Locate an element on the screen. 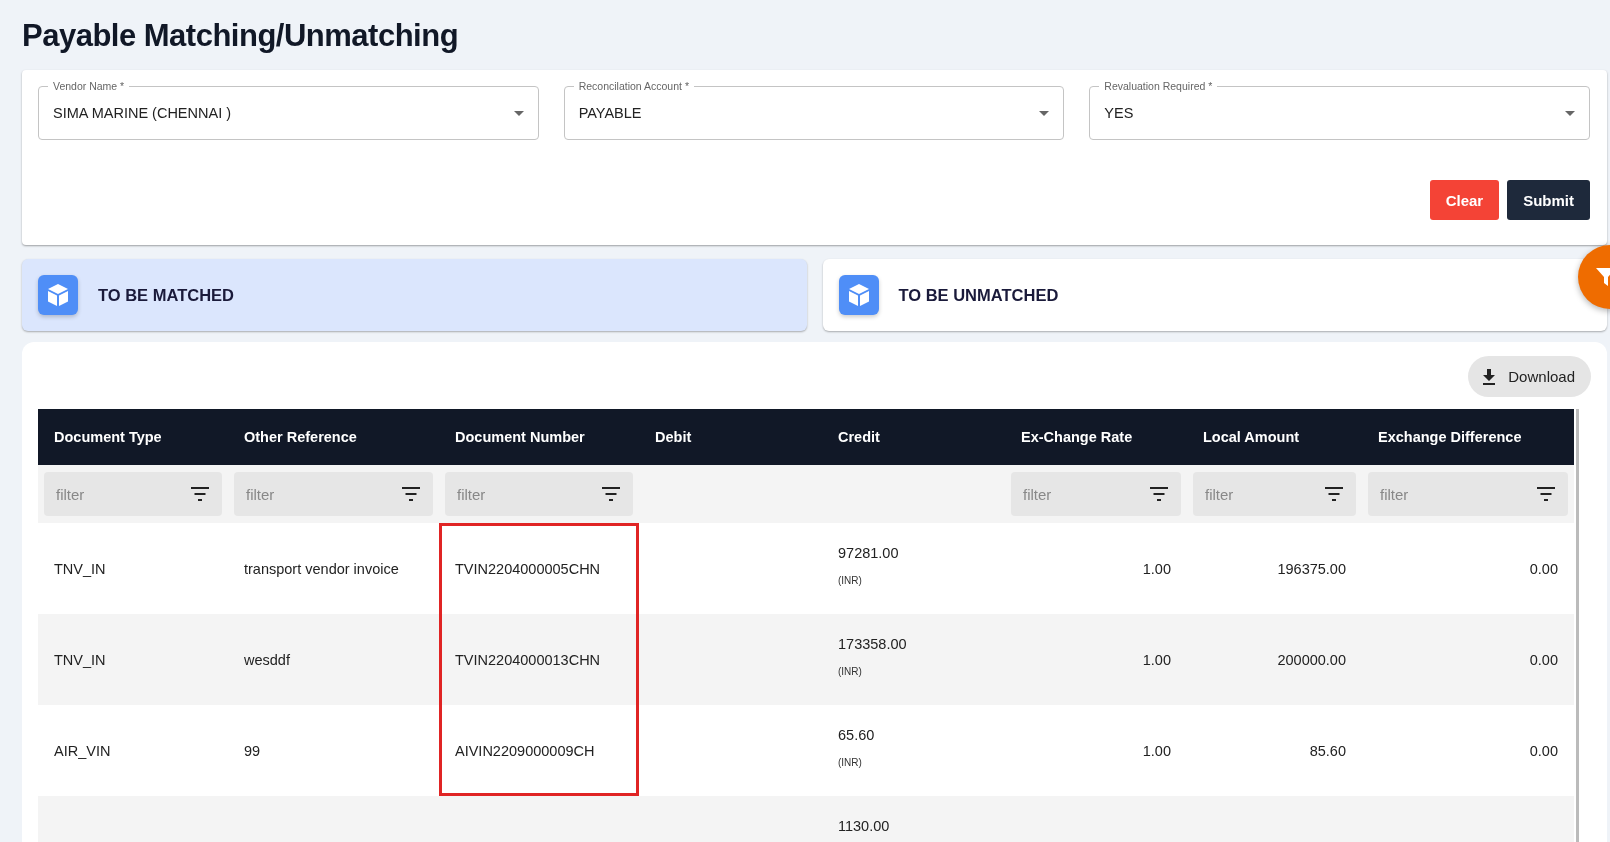 The width and height of the screenshot is (1610, 842). cell-text: 196375.00 is located at coordinates (1311, 568).